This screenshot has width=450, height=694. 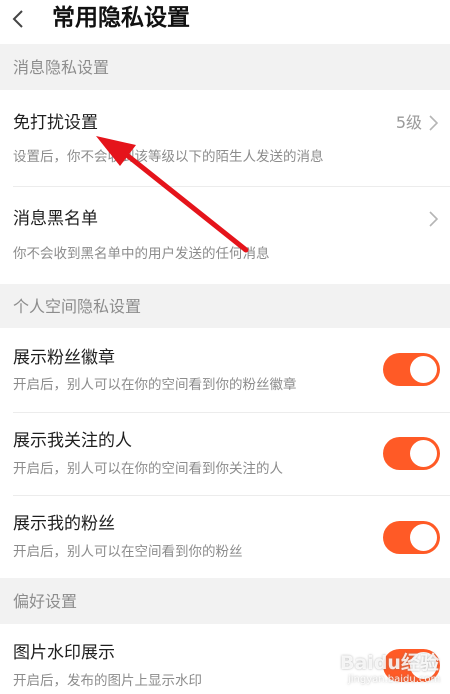 What do you see at coordinates (168, 157) in the screenshot?
I see `dnd-setting-description: 设置后，你不会收到该等级以下的陌生人发送的消息` at bounding box center [168, 157].